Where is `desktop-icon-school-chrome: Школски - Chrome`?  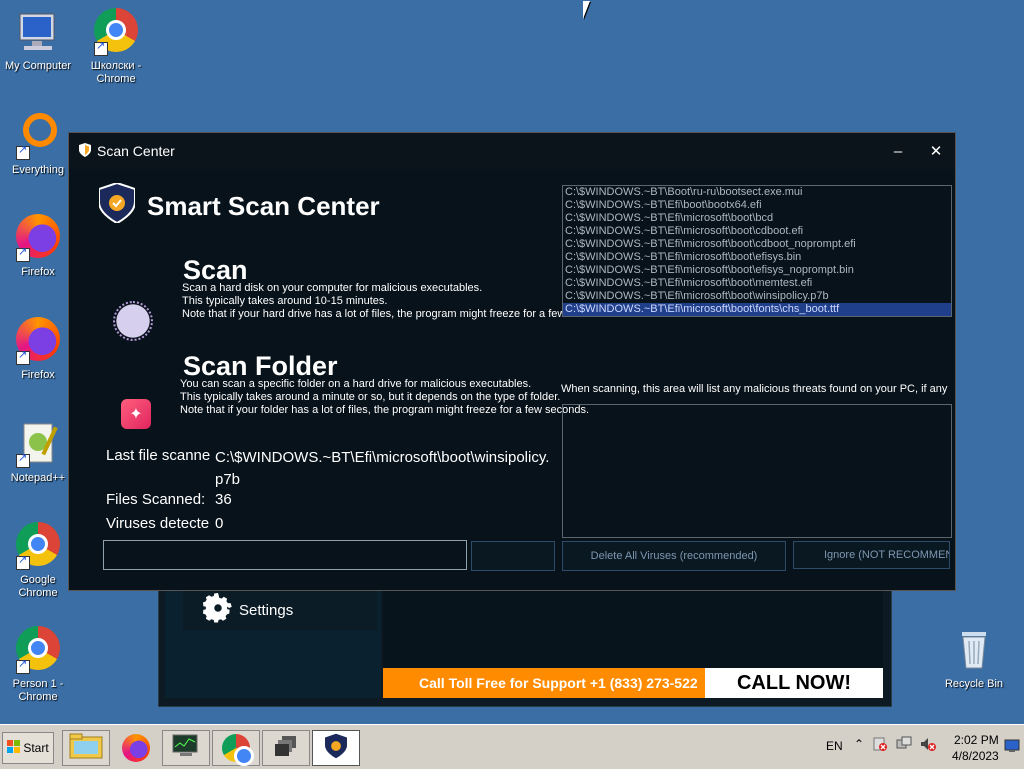
desktop-icon-school-chrome: Школски - Chrome is located at coordinates (116, 47).